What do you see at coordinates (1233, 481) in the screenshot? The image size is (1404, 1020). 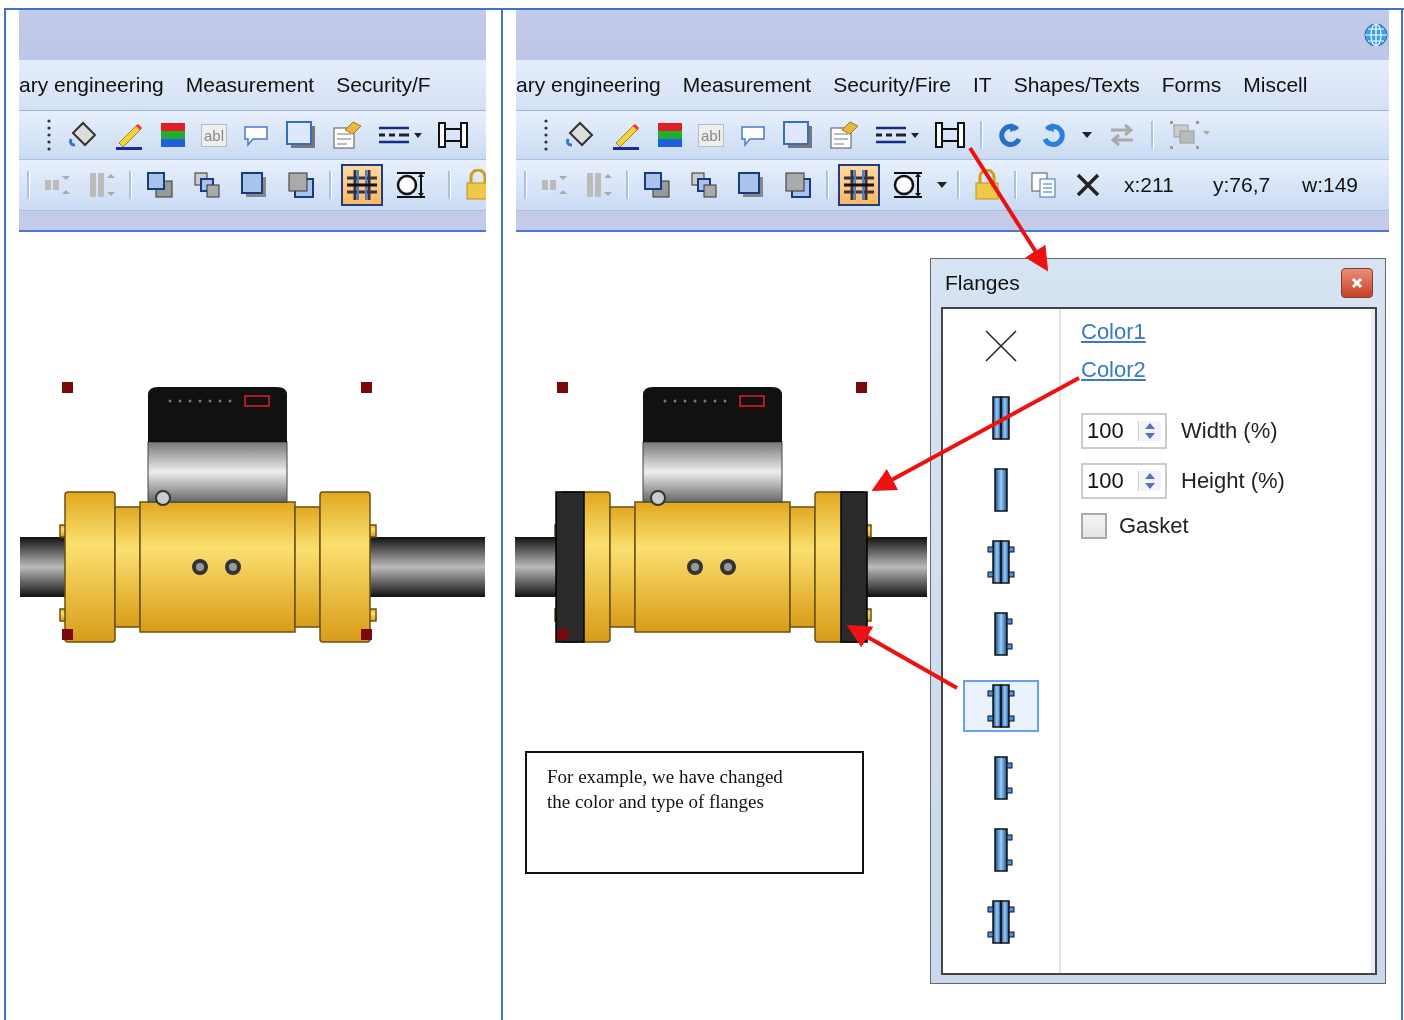 I see `field-label: Height (%)` at bounding box center [1233, 481].